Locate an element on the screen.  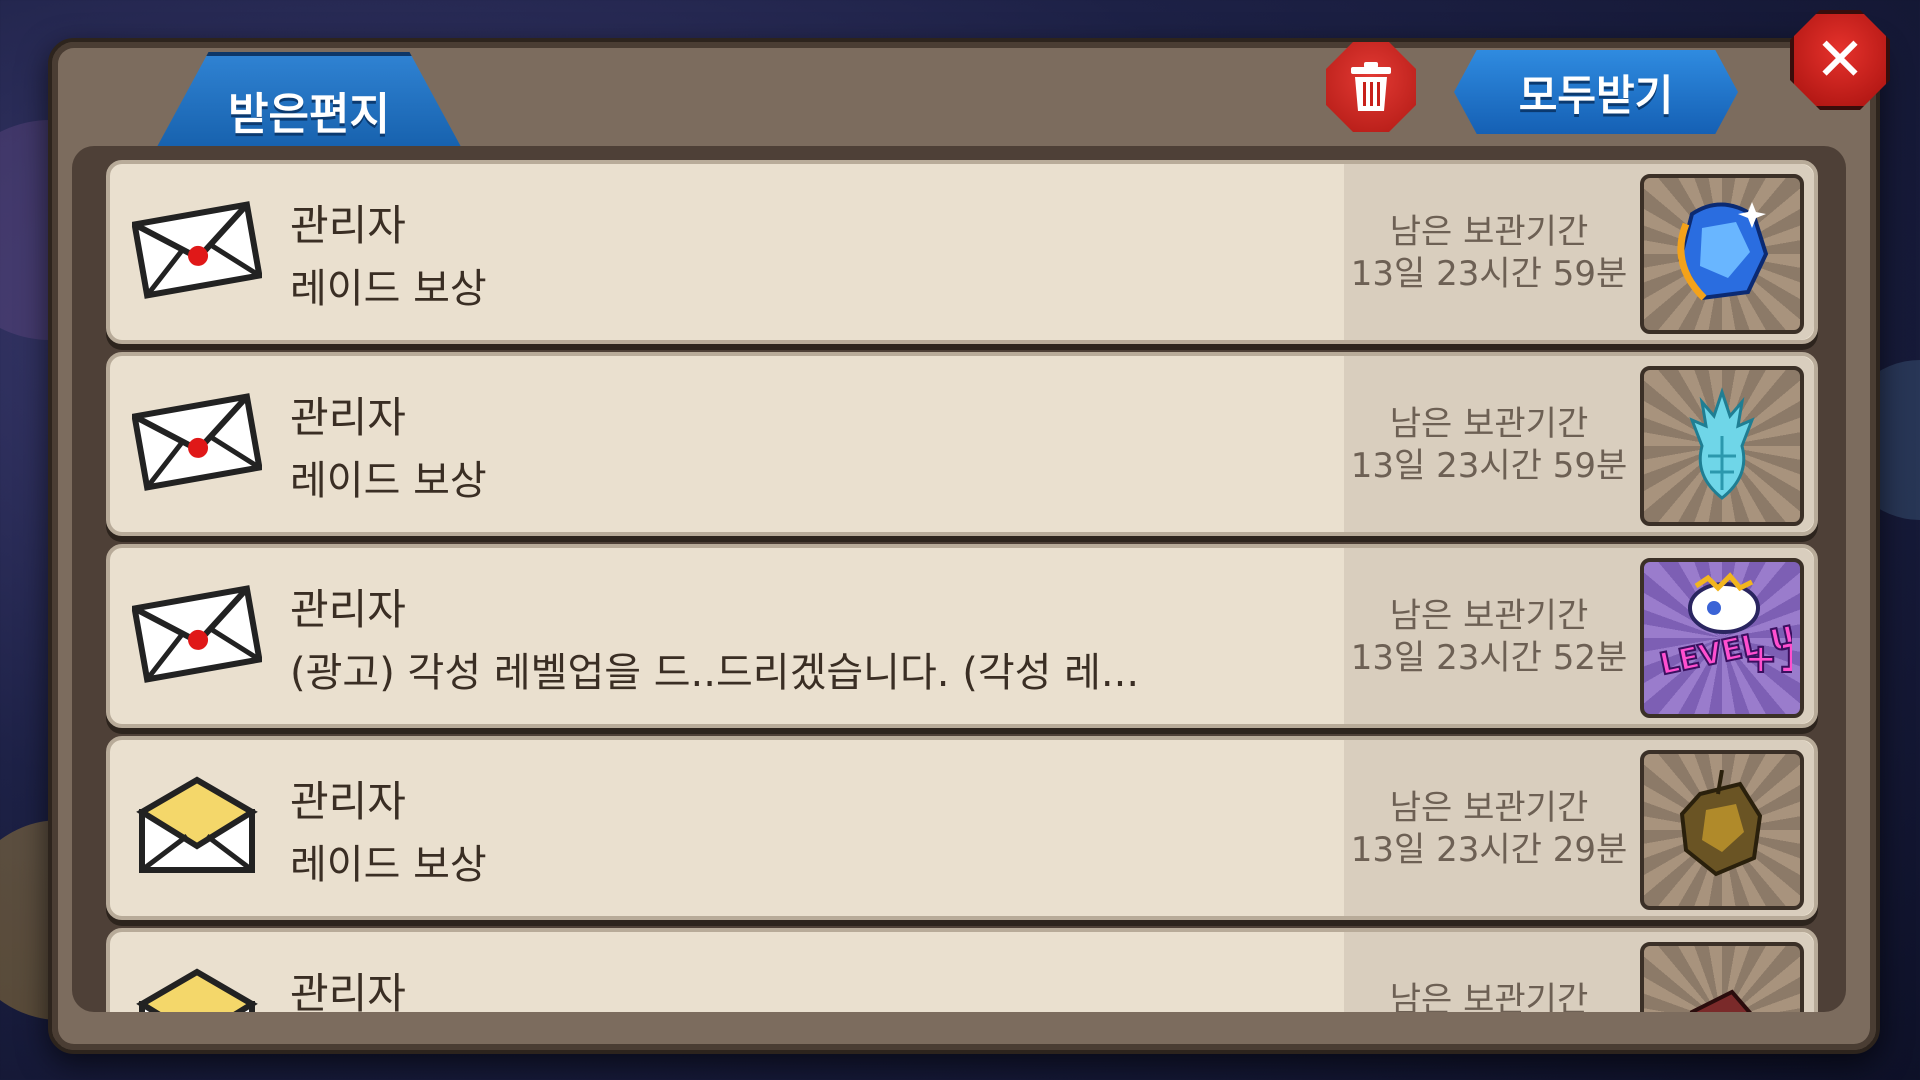
receive-all-button: 모두받기 is located at coordinates (1596, 92).